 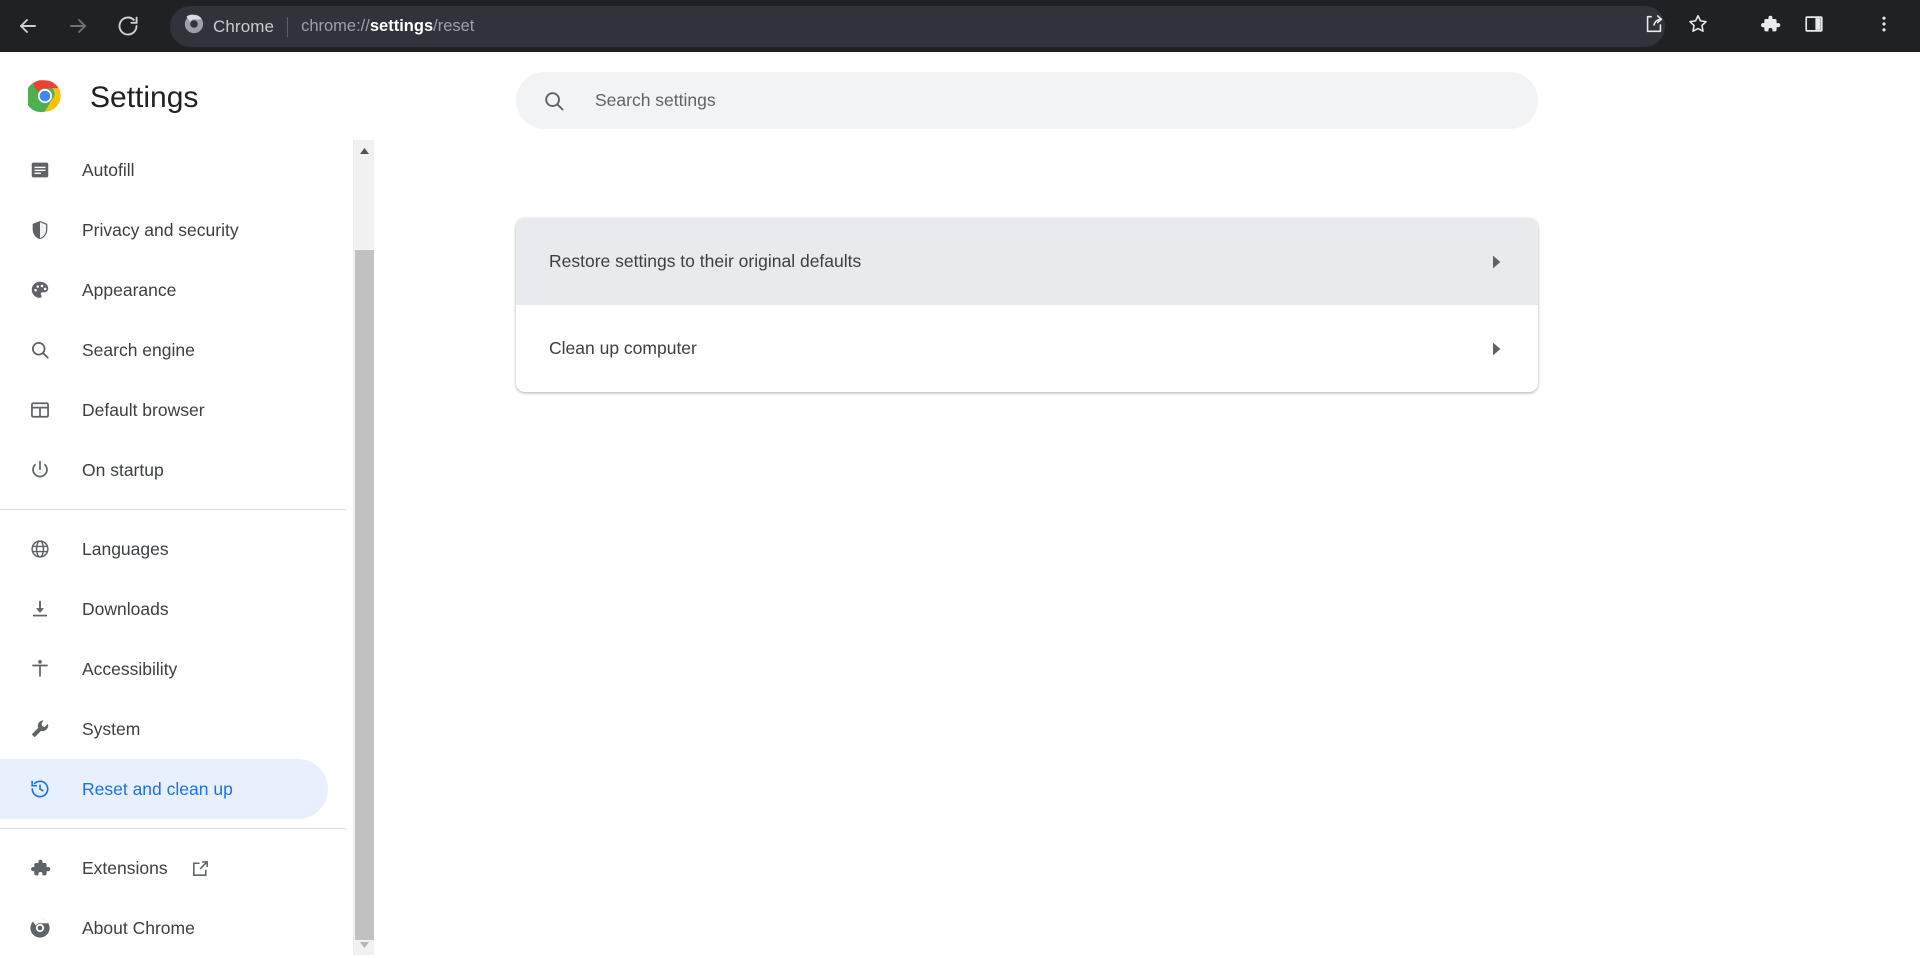 I want to click on sidebar-item-reset-and-clean-up: Reset and clean up, so click(x=164, y=789).